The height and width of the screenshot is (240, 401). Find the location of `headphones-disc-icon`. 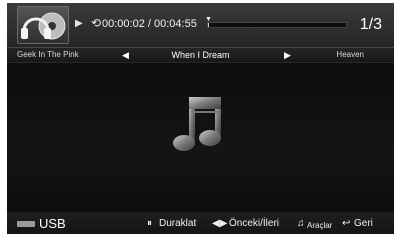

headphones-disc-icon is located at coordinates (43, 26).